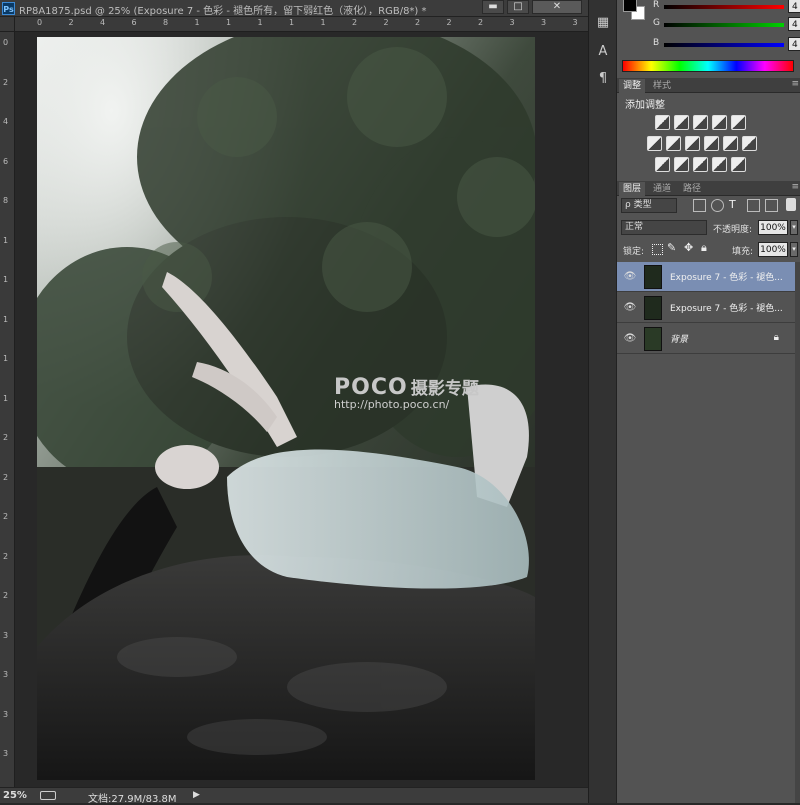 The image size is (800, 805). I want to click on gradient-map-icon, so click(719, 164).